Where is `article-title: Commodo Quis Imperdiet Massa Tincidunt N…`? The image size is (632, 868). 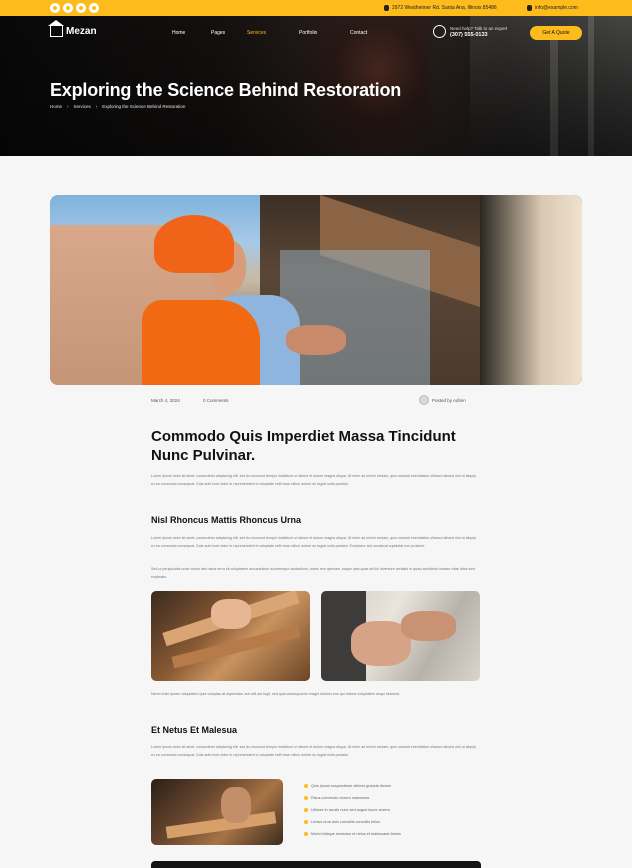
article-title: Commodo Quis Imperdiet Massa Tincidunt N… is located at coordinates (303, 446).